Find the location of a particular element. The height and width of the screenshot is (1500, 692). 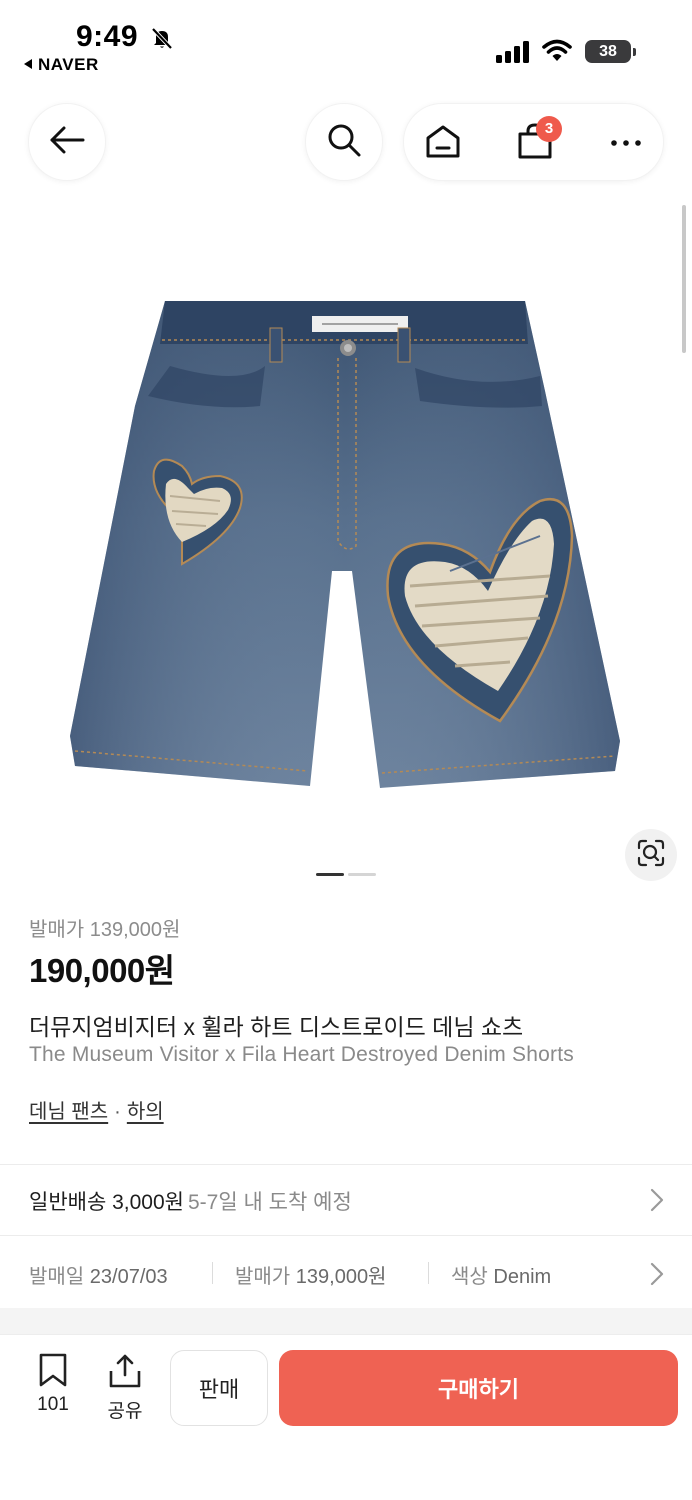

category-link-denim-pants: 데님 팬츠 is located at coordinates (68, 1112).